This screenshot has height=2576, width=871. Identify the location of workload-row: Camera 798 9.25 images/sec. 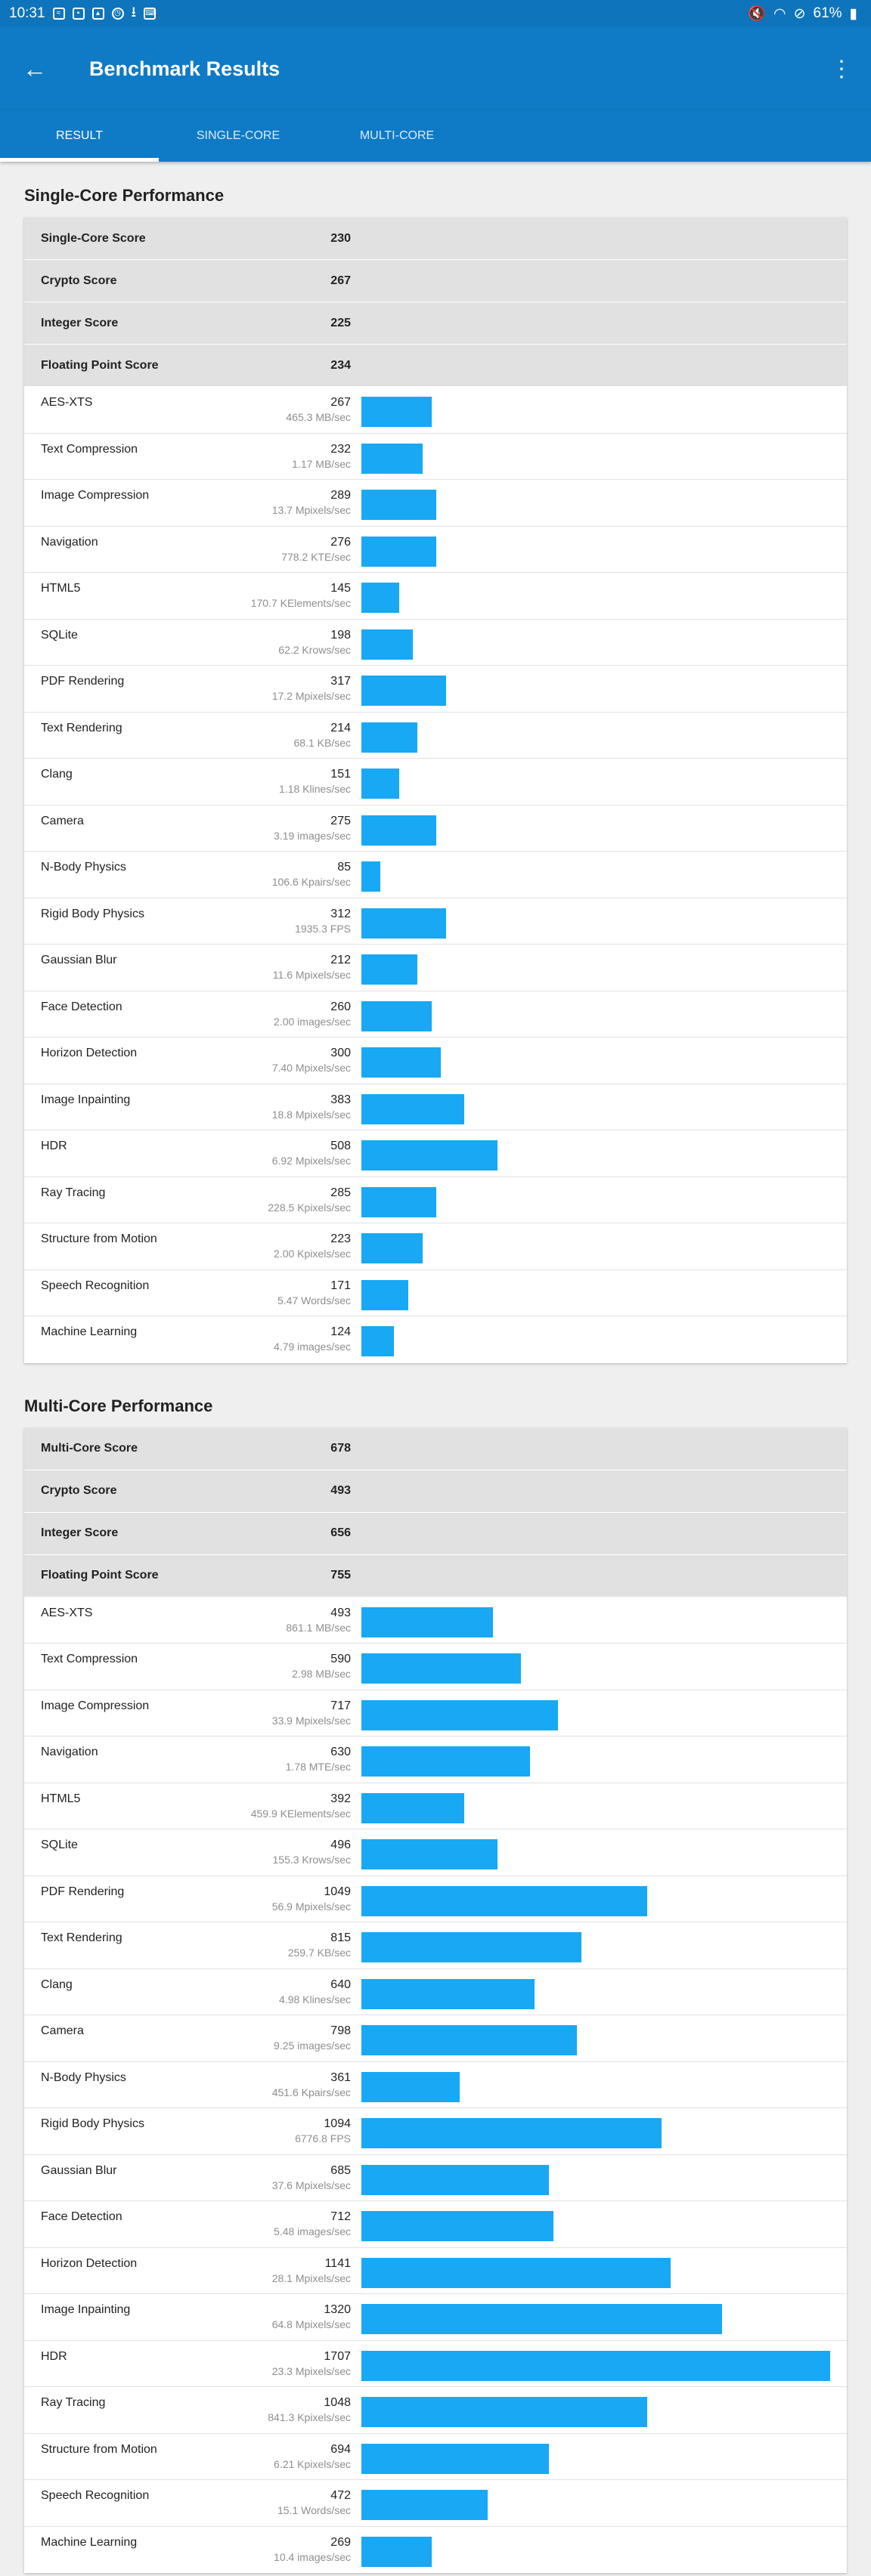
(435, 2039).